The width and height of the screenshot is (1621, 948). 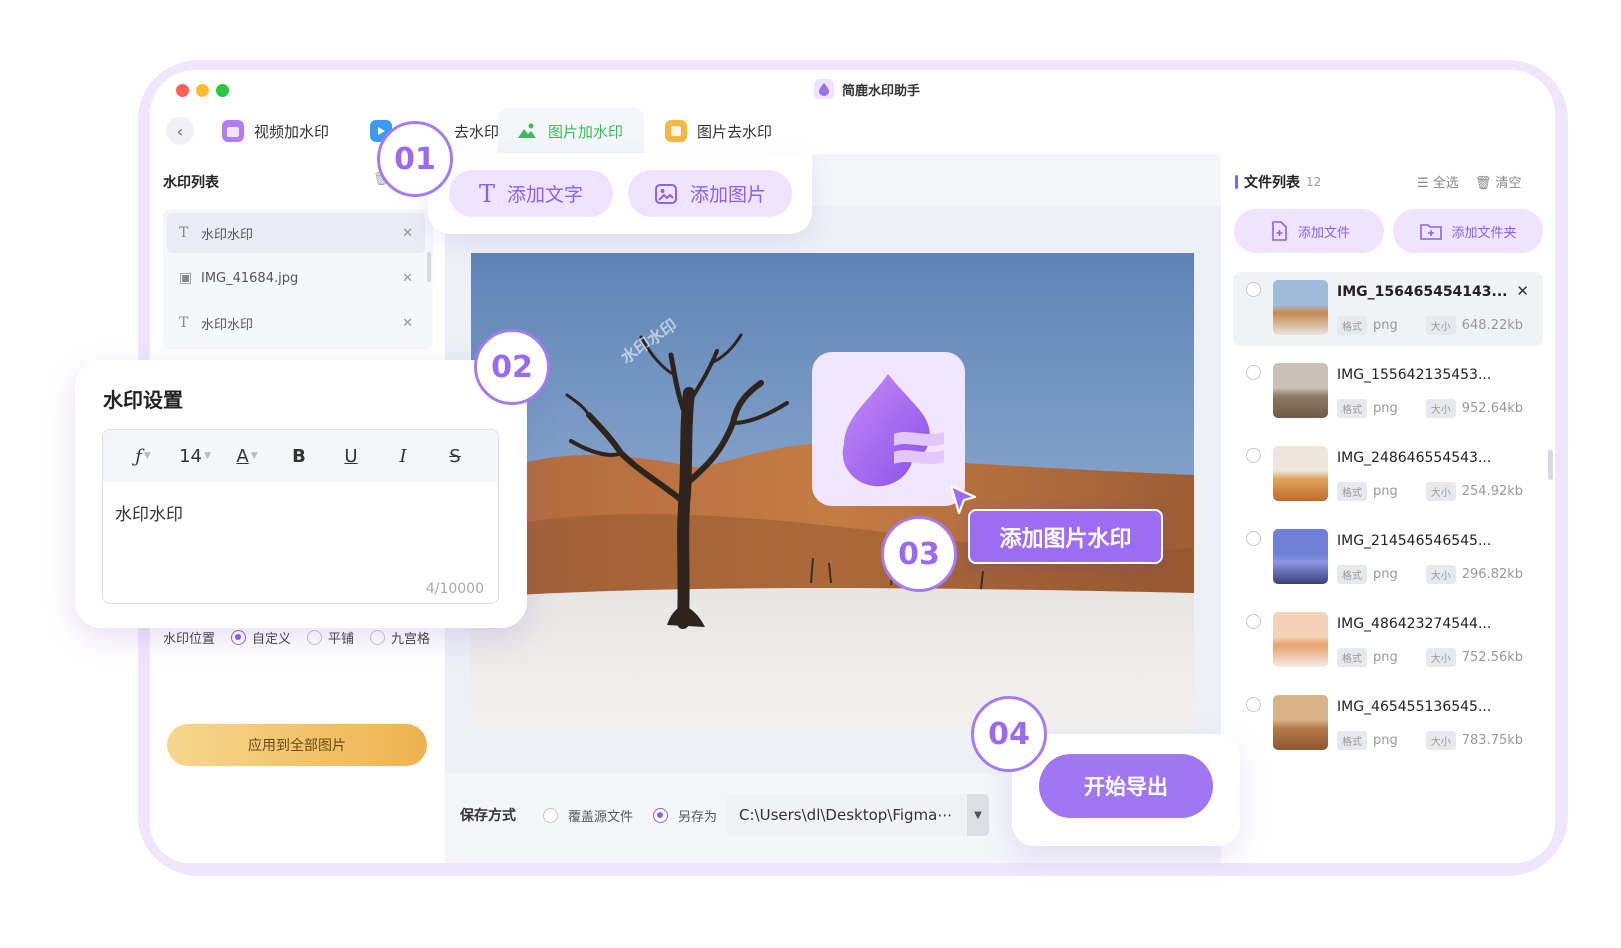 I want to click on app-drop-logo-icon, so click(x=893, y=430).